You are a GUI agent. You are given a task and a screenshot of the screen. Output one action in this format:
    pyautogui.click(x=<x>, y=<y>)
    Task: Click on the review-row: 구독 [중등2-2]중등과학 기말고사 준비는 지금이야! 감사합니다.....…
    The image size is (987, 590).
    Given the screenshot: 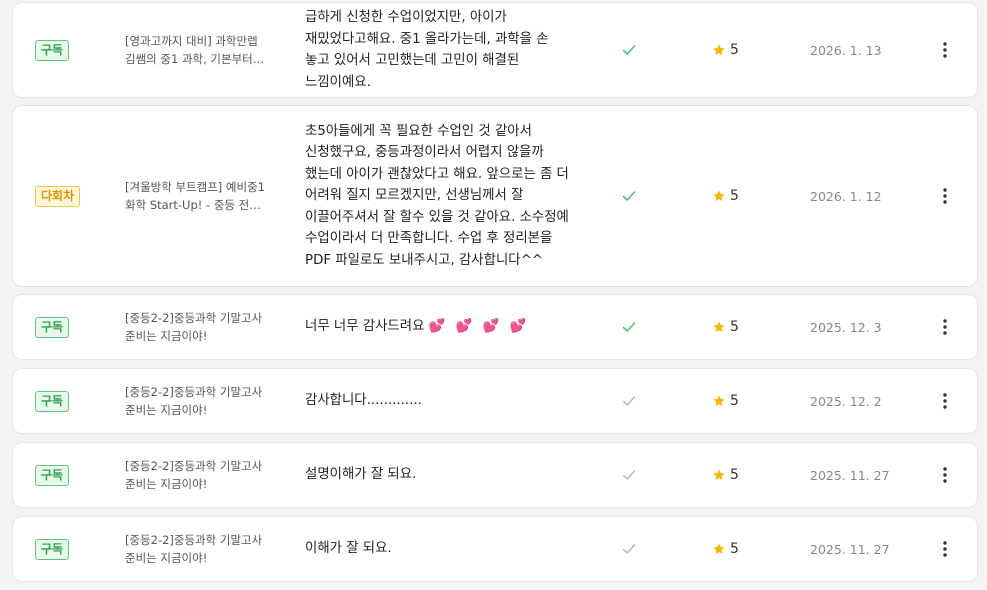 What is the action you would take?
    pyautogui.click(x=495, y=401)
    